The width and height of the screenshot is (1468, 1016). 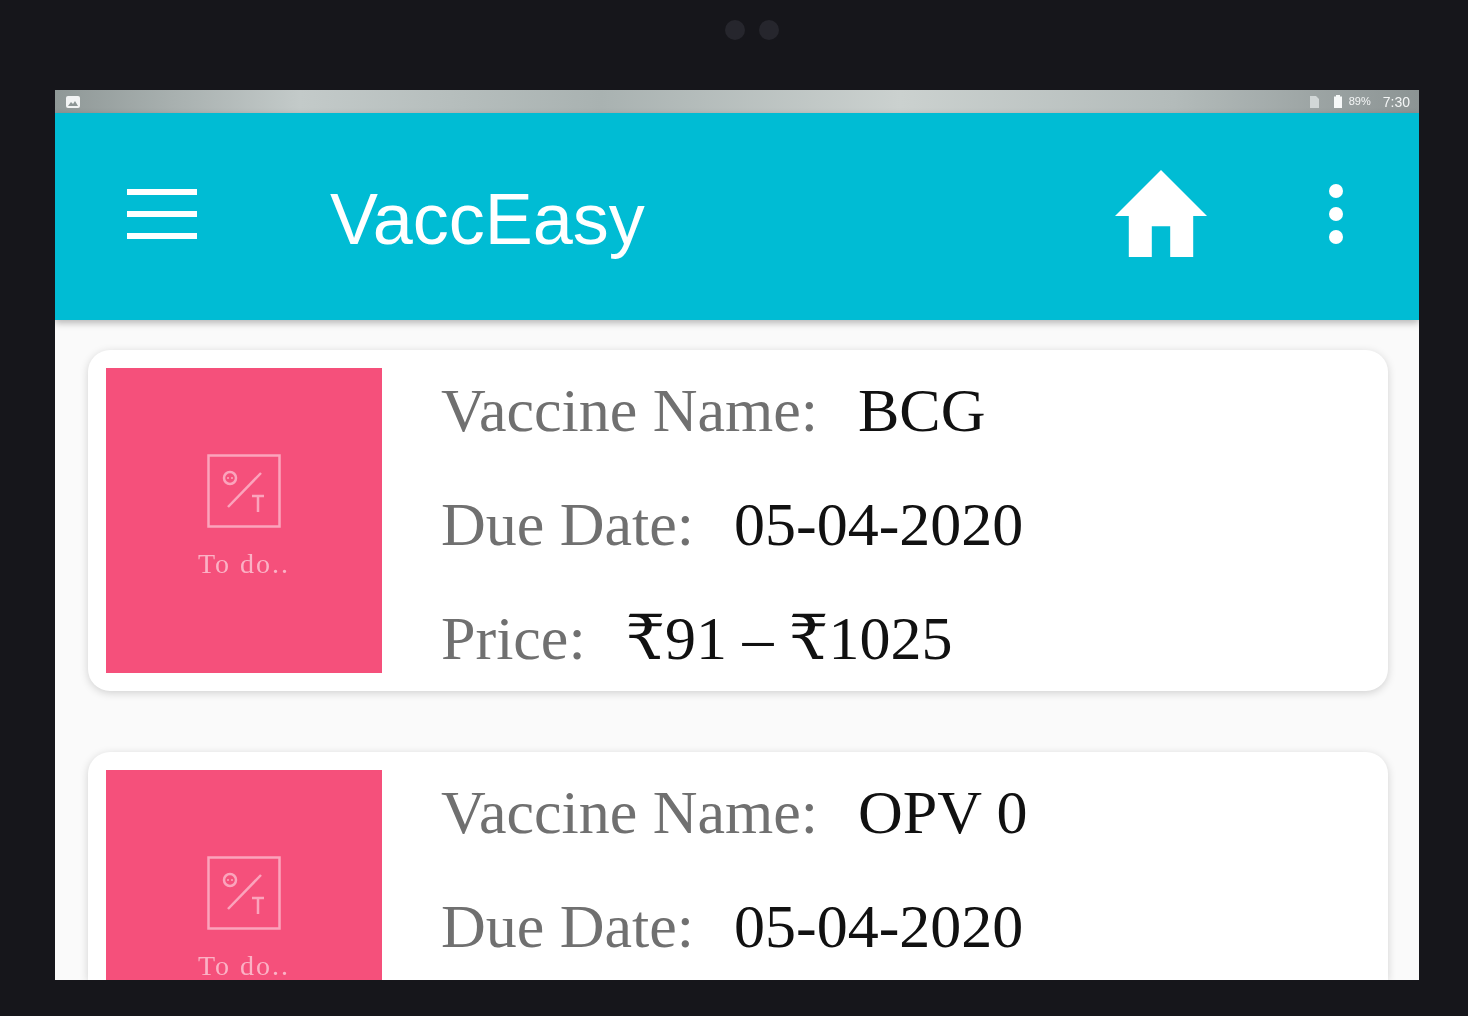 What do you see at coordinates (1336, 213) in the screenshot?
I see `more-options-icon` at bounding box center [1336, 213].